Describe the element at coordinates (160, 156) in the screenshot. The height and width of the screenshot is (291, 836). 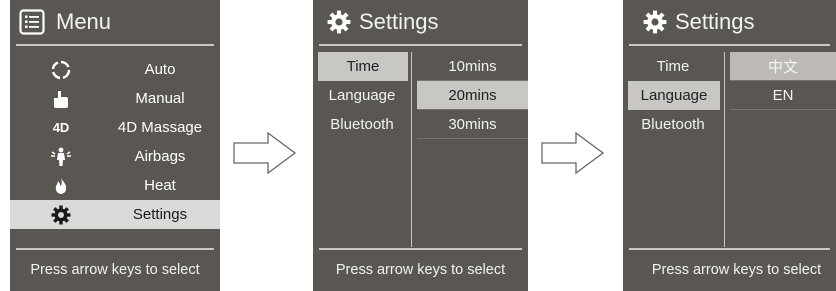
I see `menu-item-label: Airbags` at that location.